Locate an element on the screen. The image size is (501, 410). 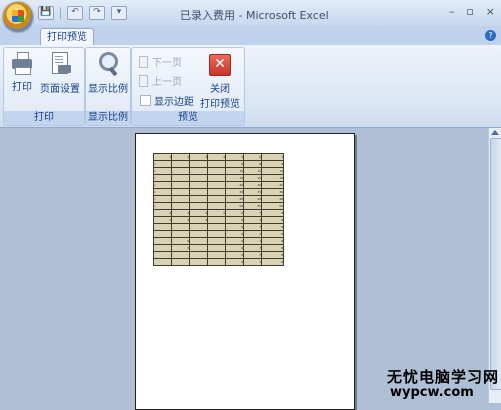
table-cell: 44 is located at coordinates (252, 199).